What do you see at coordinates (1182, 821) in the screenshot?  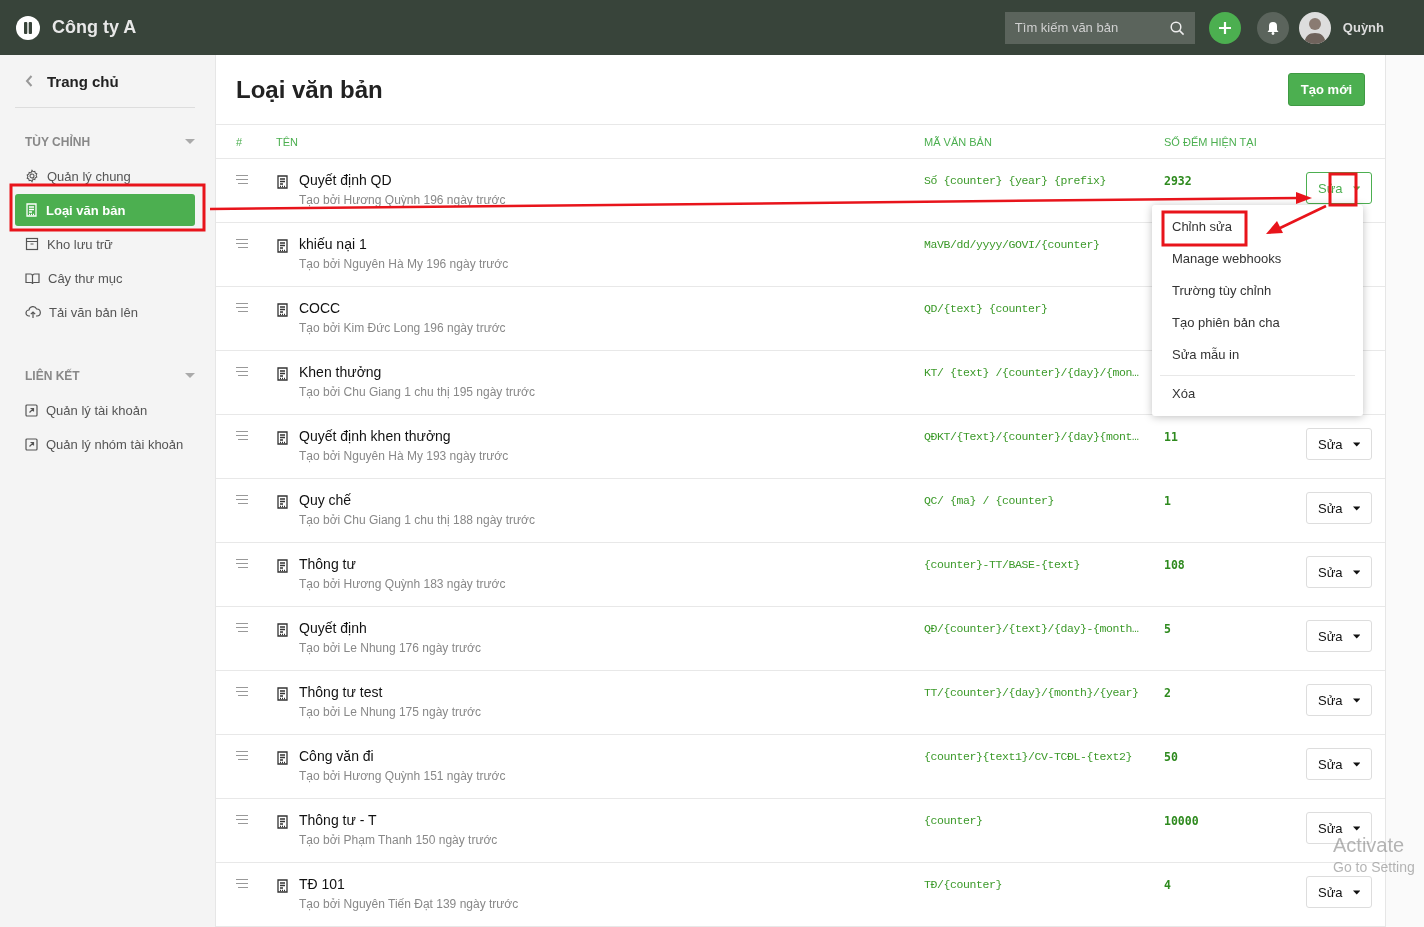 I see `counter-value: 10000` at bounding box center [1182, 821].